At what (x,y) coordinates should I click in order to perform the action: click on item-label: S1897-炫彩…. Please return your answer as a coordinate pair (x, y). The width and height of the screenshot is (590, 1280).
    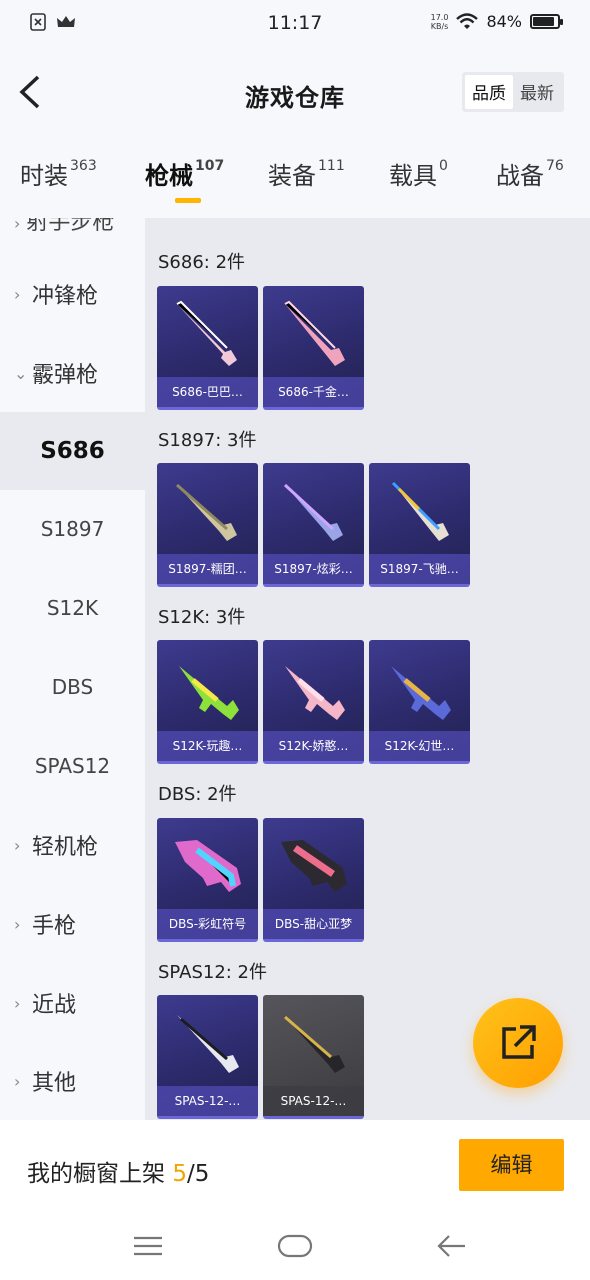
    Looking at the image, I should click on (313, 569).